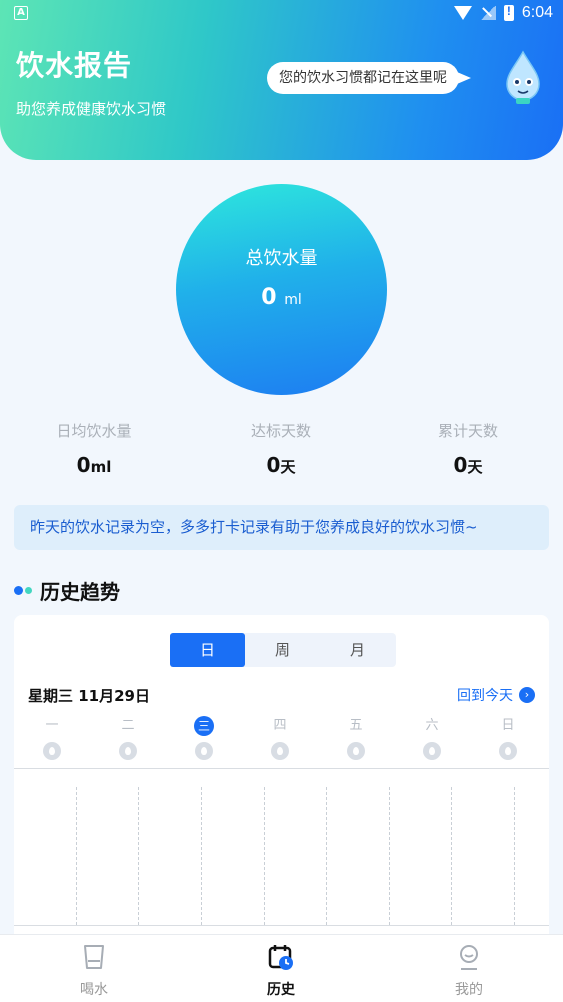  I want to click on signal-icon, so click(487, 13).